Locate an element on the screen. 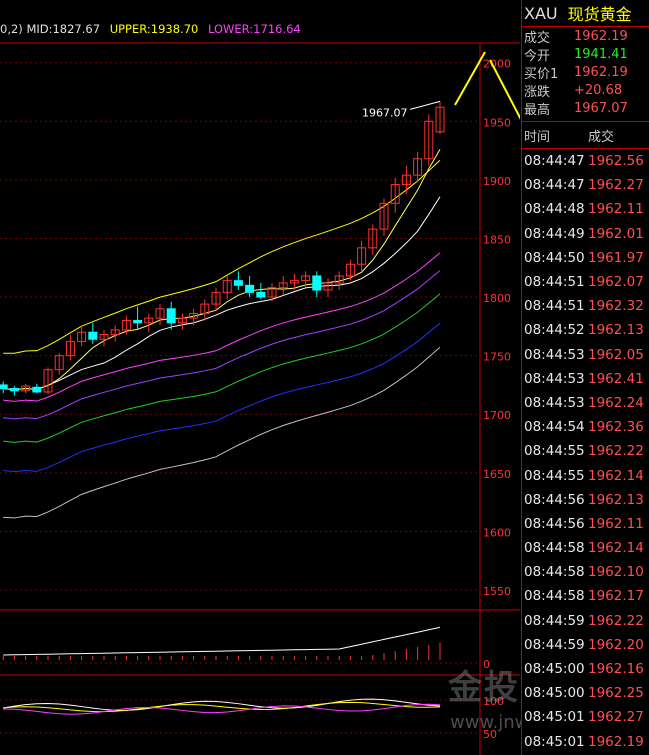 Image resolution: width=649 pixels, height=755 pixels. tick-row: 08:45:01 1962.19 is located at coordinates (585, 742).